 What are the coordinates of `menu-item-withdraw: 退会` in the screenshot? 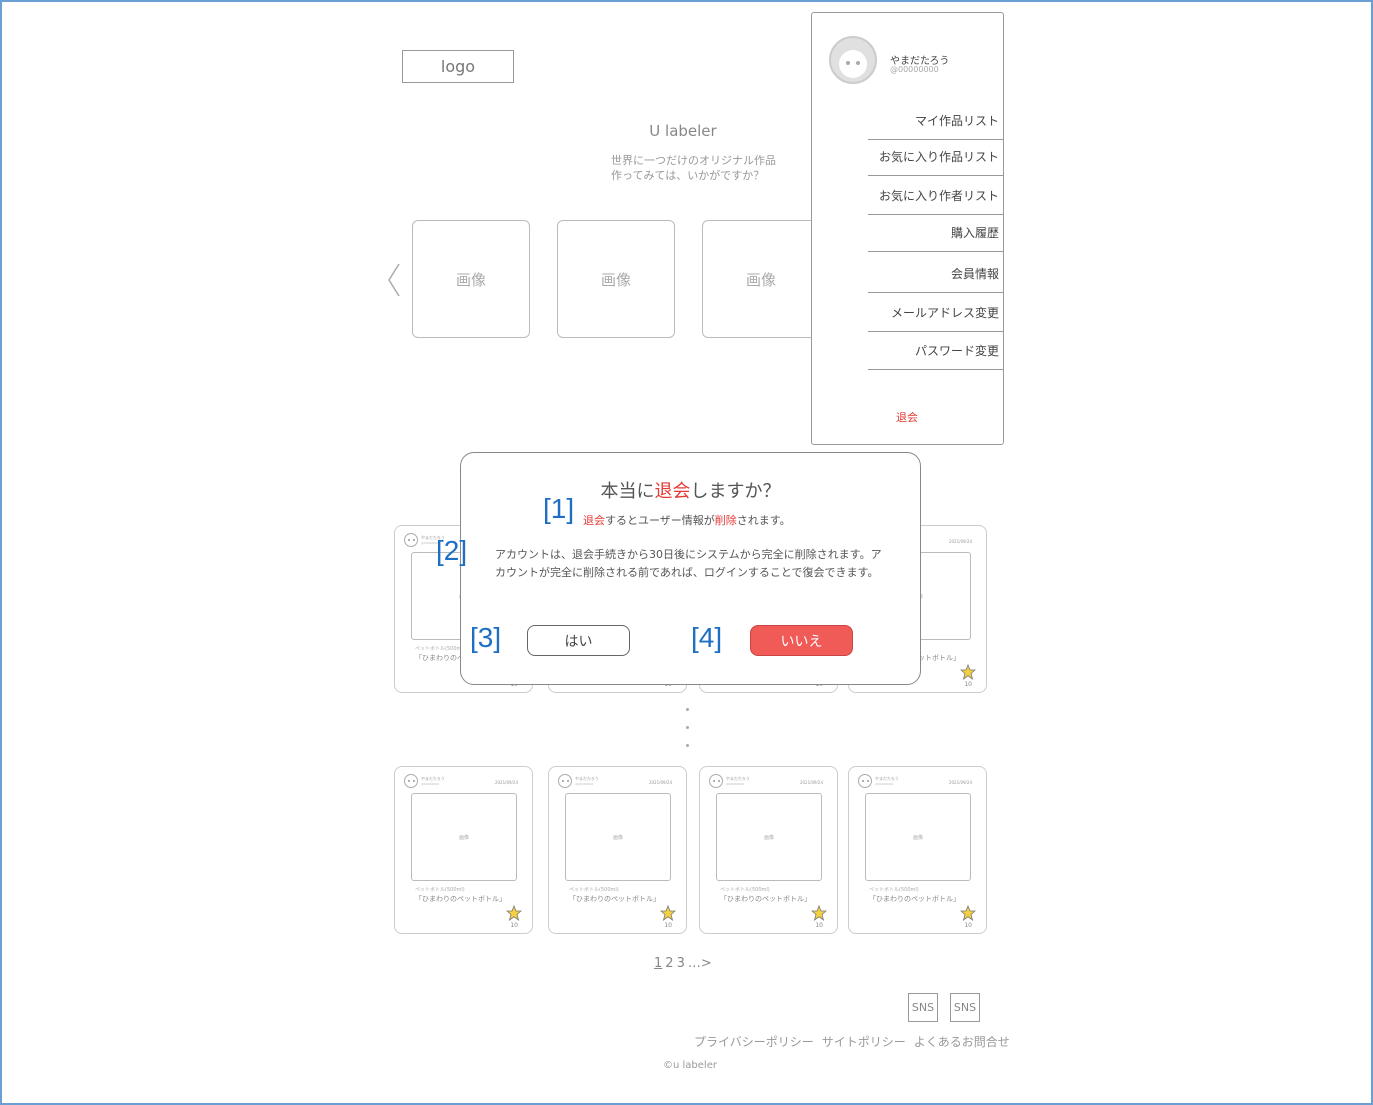 It's located at (908, 417).